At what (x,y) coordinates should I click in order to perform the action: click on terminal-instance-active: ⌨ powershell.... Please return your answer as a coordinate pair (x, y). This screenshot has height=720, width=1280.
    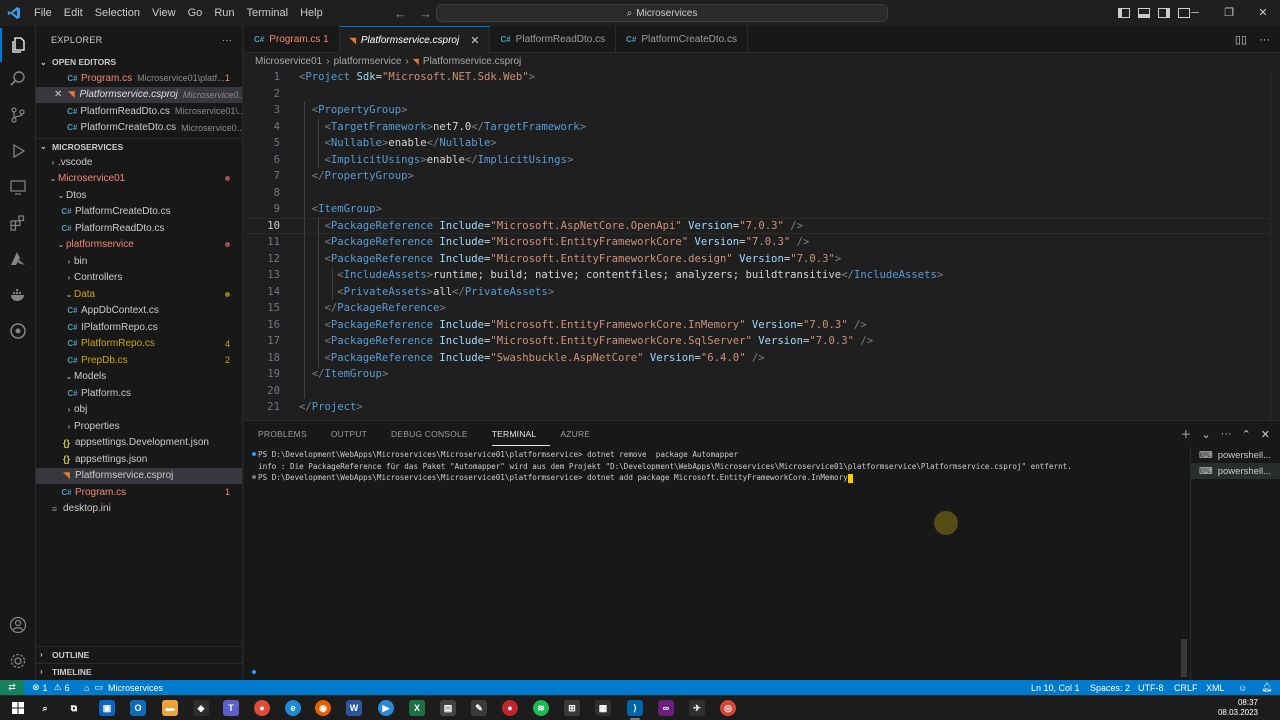
    Looking at the image, I should click on (1235, 471).